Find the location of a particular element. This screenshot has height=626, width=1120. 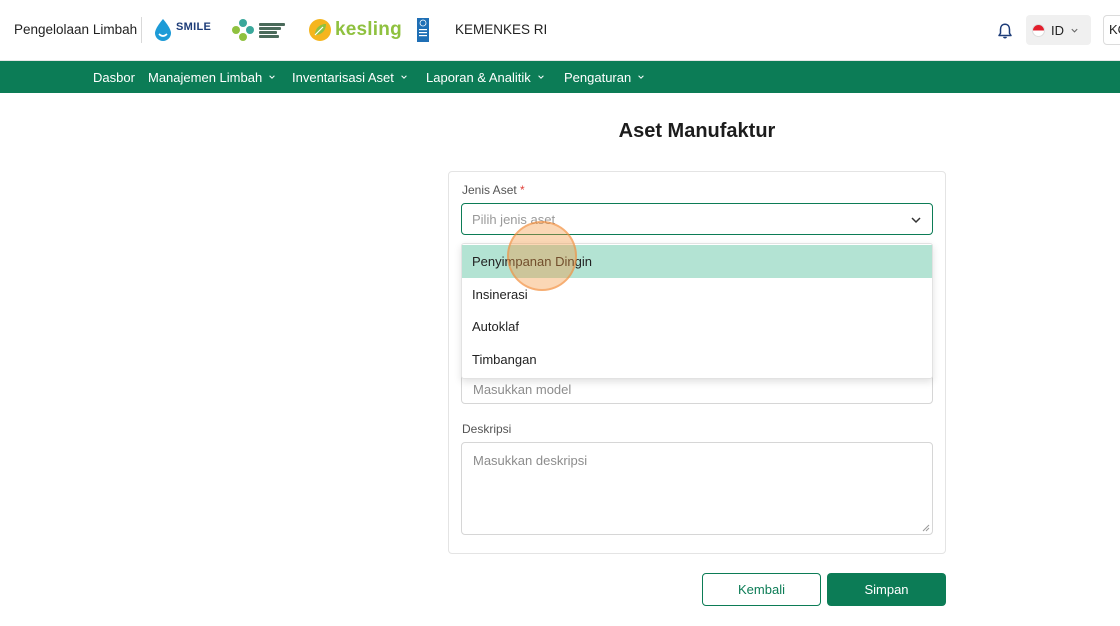

nav-item-dasbor: Dasbor is located at coordinates (114, 77).